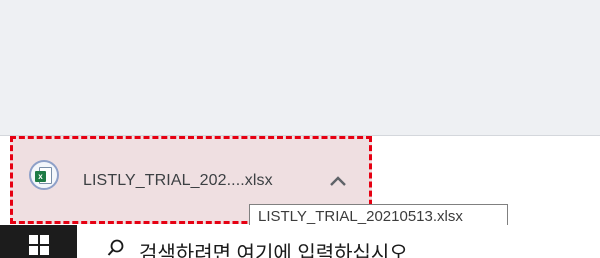 This screenshot has height=258, width=600. I want to click on windows-logo-icon, so click(39, 245).